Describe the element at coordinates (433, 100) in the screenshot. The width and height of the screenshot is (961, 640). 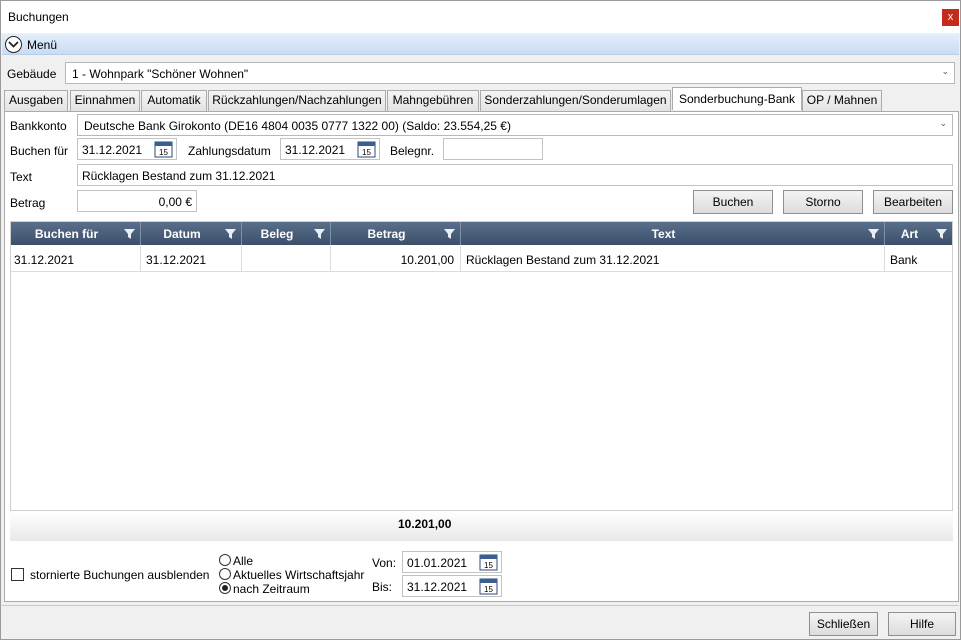
I see `tab-mahngebuehren: Mahngebühren` at that location.